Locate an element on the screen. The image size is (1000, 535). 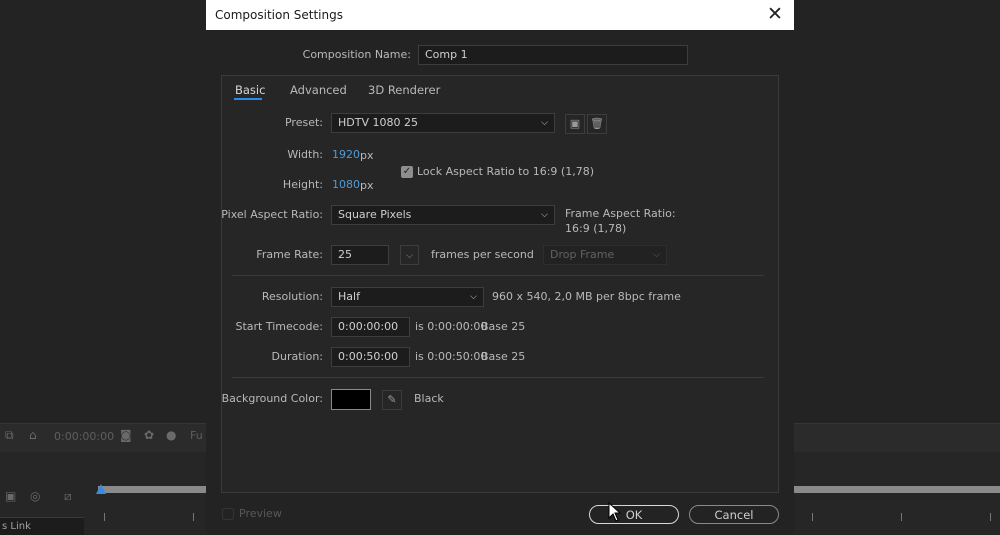
resolution-label: Resolution: is located at coordinates (292, 296).